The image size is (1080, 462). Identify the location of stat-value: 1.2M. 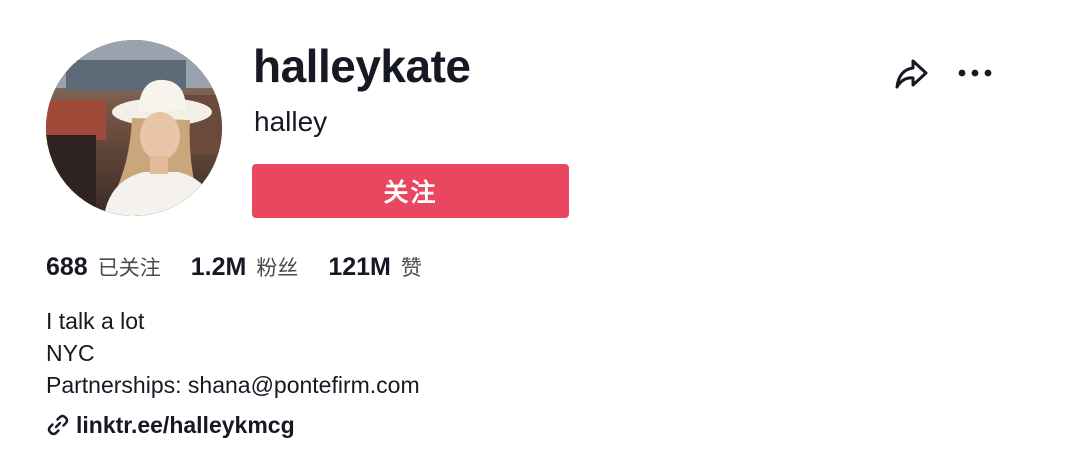
(218, 267).